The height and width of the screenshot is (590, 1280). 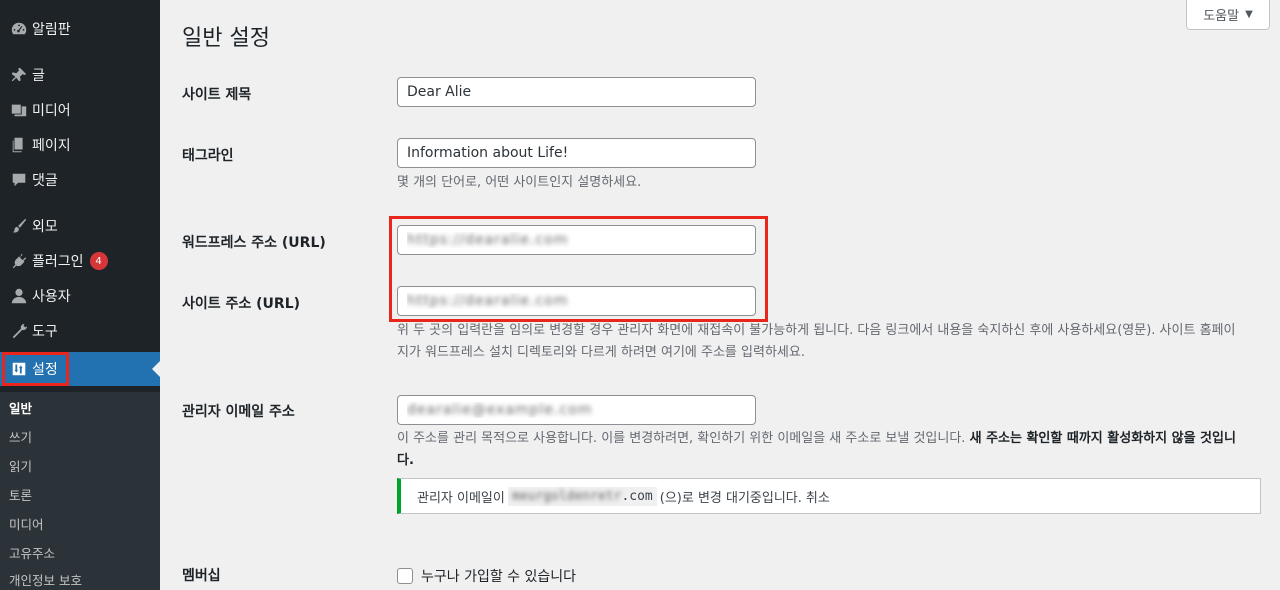 What do you see at coordinates (217, 95) in the screenshot?
I see `site-title-label: 사이트 제목` at bounding box center [217, 95].